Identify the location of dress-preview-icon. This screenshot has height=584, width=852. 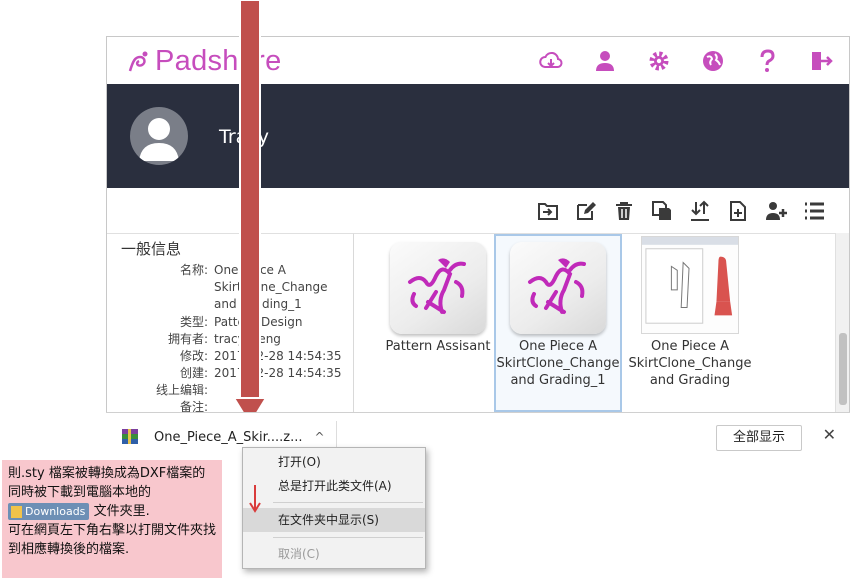
(690, 280).